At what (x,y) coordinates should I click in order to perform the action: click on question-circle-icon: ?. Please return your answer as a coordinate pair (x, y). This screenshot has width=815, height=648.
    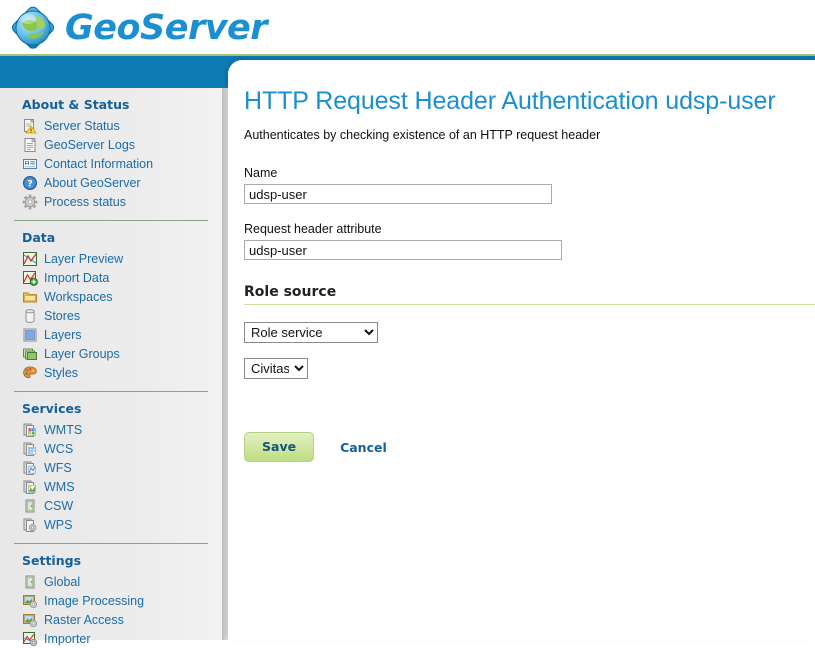
    Looking at the image, I should click on (30, 183).